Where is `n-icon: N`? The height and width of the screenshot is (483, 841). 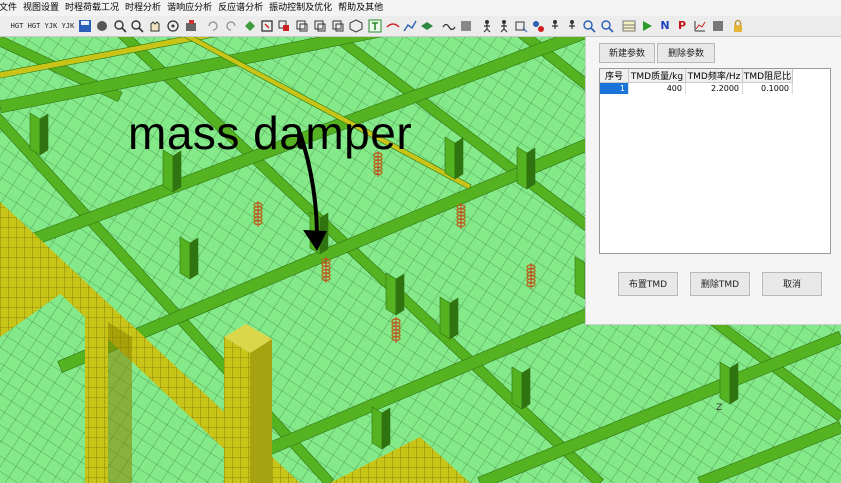
n-icon: N is located at coordinates (665, 26).